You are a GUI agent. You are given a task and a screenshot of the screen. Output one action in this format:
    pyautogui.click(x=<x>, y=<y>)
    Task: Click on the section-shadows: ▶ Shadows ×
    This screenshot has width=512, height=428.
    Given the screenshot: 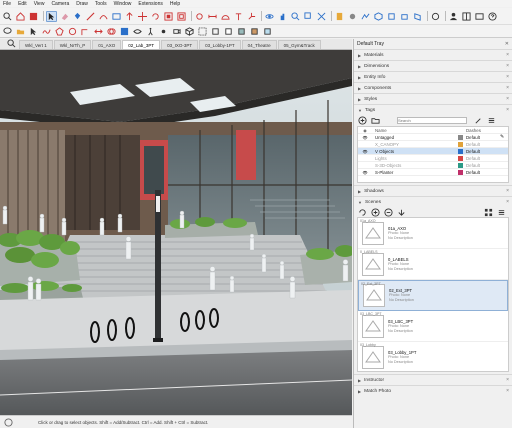 What is the action you would take?
    pyautogui.click(x=433, y=190)
    